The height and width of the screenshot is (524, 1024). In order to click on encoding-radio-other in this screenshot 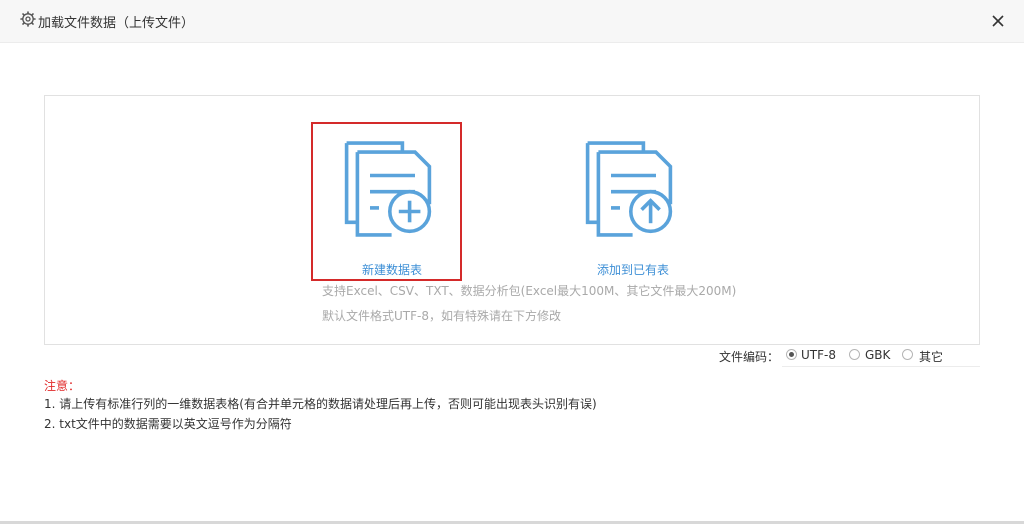, I will do `click(907, 354)`.